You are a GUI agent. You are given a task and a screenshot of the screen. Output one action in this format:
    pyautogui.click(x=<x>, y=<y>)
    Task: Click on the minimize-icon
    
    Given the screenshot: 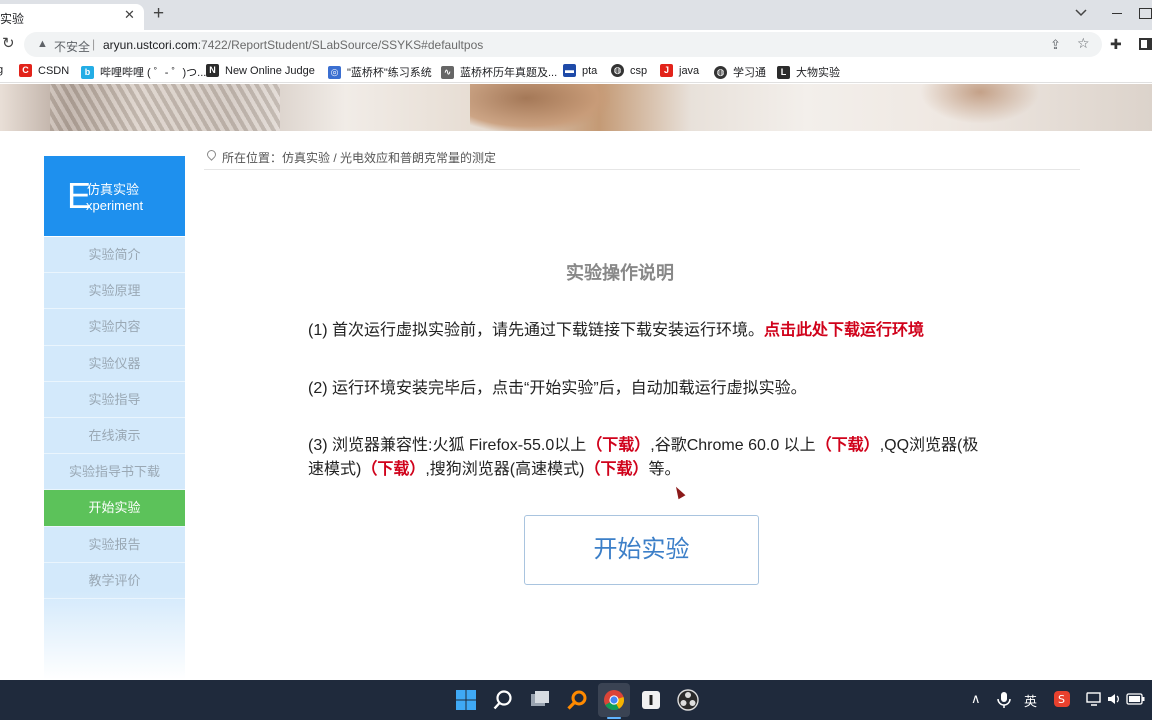 What is the action you would take?
    pyautogui.click(x=1117, y=13)
    